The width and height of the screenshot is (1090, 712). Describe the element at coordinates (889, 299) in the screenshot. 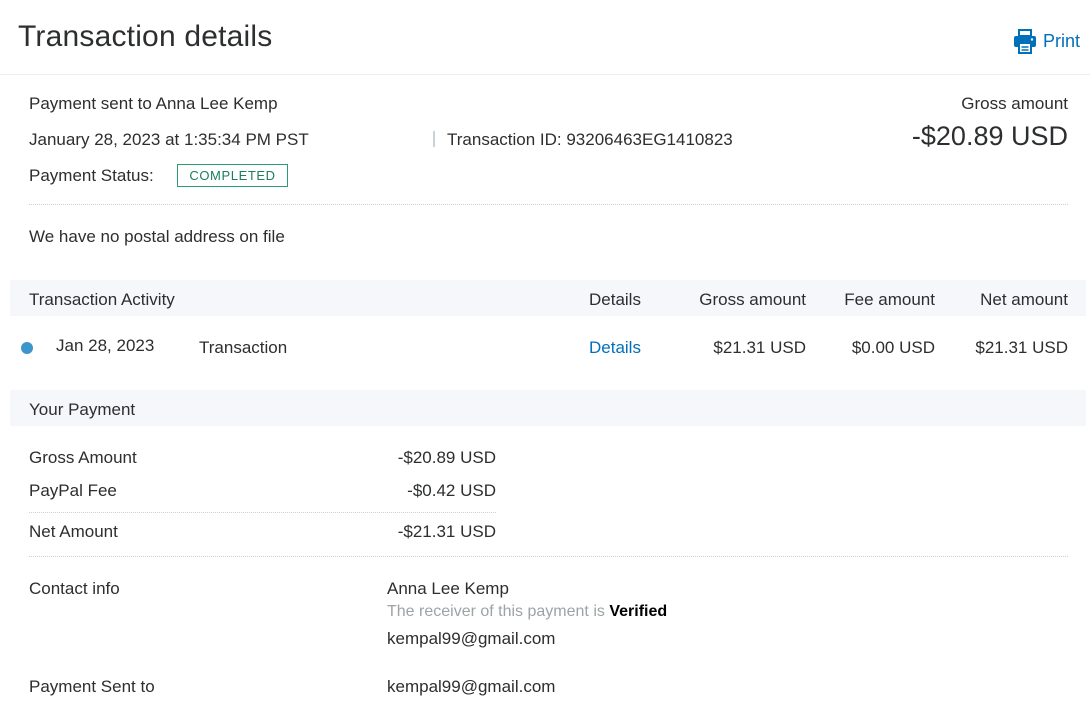

I see `col-fee-amount: Fee amount` at that location.